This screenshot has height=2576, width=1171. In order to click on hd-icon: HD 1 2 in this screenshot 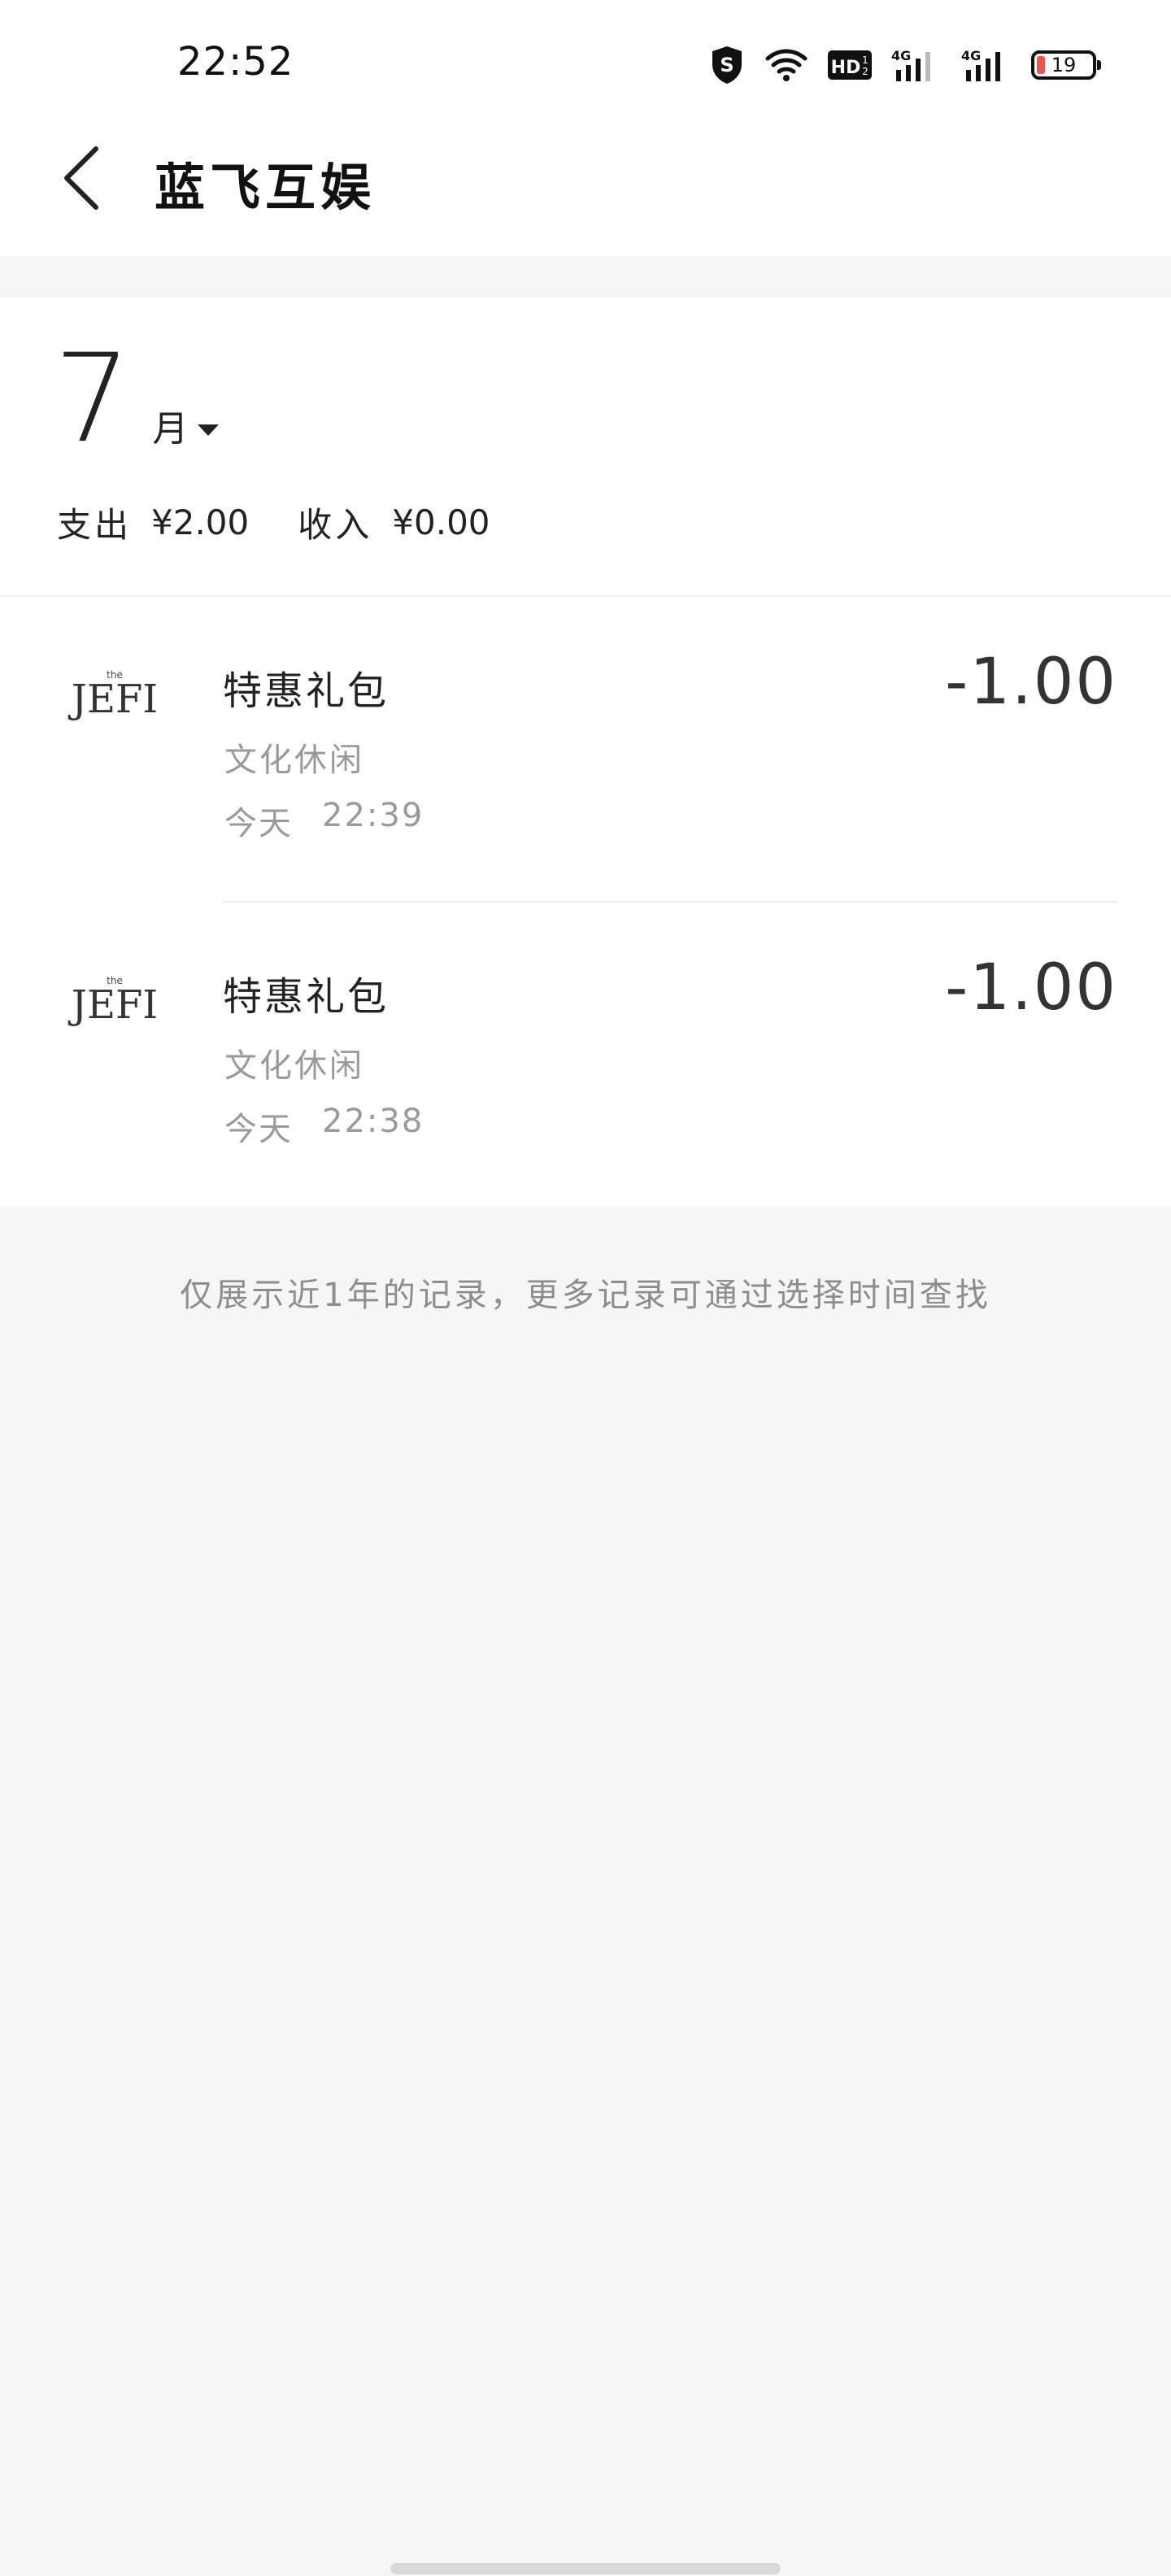, I will do `click(850, 65)`.